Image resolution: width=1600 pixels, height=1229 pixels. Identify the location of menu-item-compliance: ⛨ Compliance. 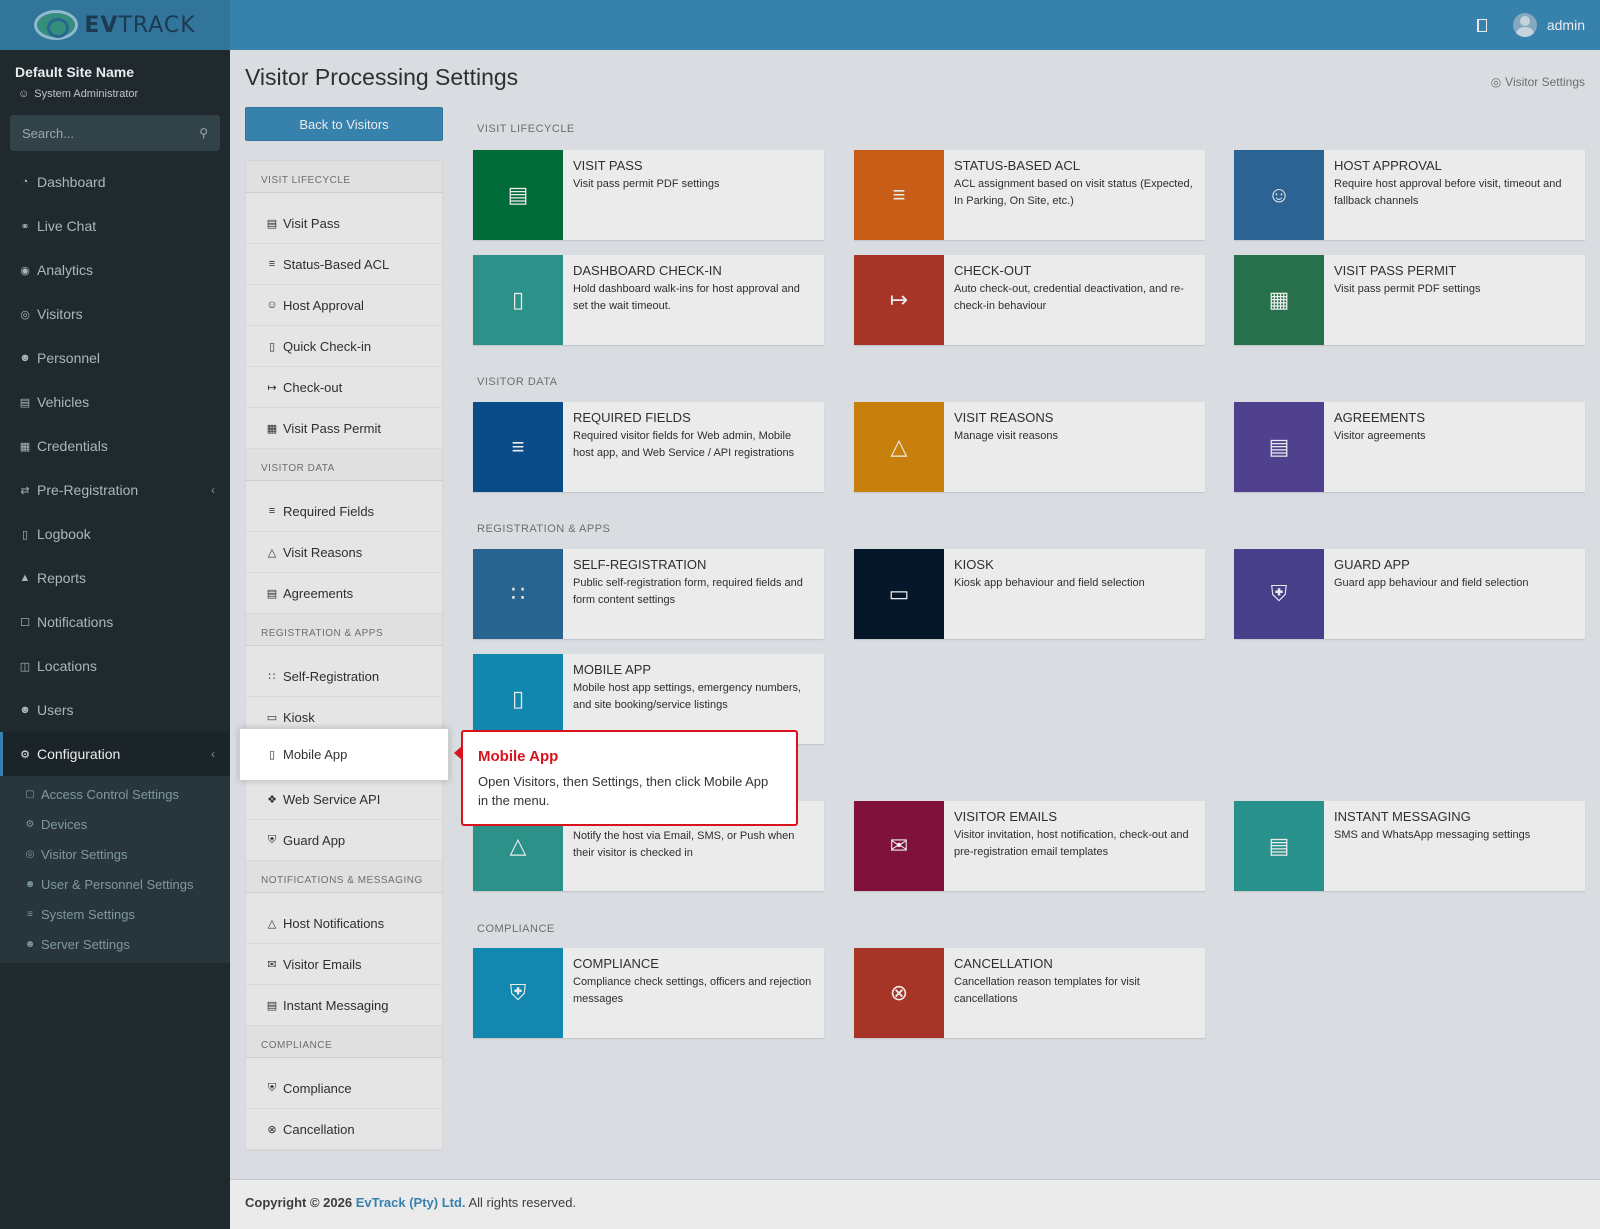
(344, 1088).